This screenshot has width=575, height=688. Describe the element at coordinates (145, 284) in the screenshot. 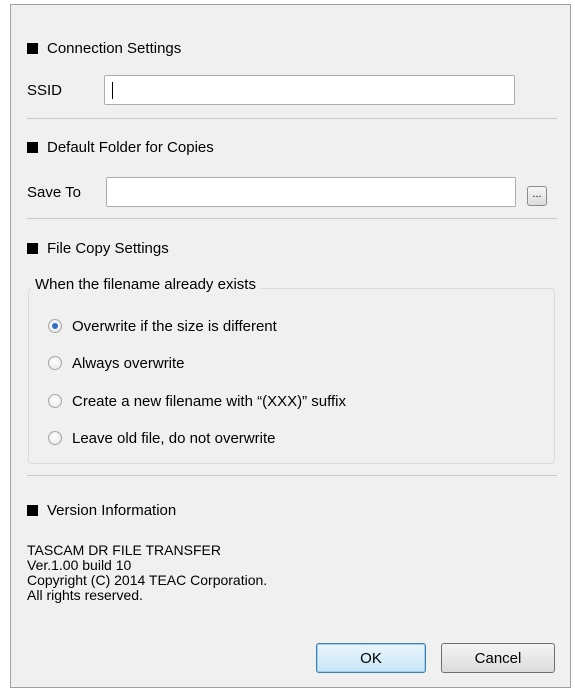

I see `filename-exists-group-label: When the filename already exists` at that location.